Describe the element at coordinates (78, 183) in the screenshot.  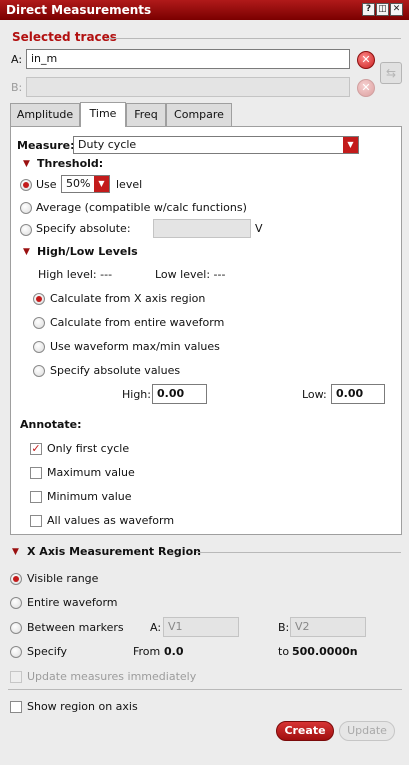
I see `threshold-level-value: 50%` at that location.